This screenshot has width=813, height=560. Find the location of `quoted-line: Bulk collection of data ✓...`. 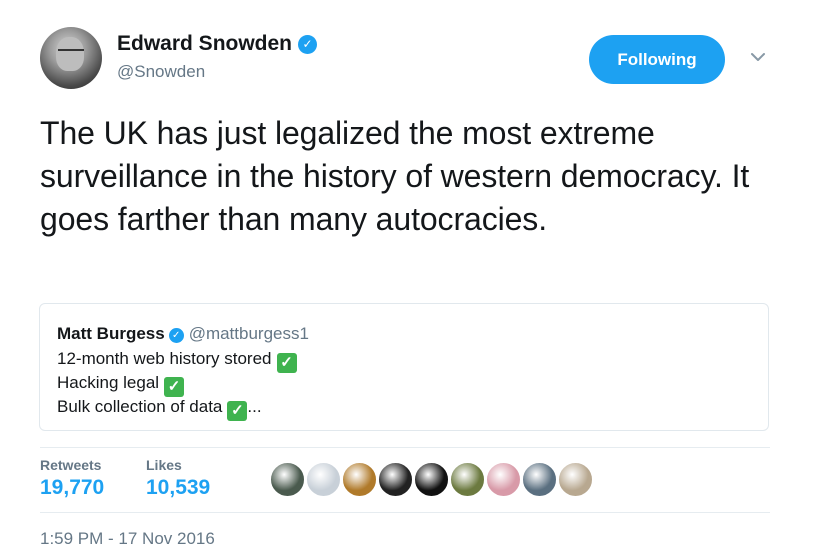

quoted-line: Bulk collection of data ✓... is located at coordinates (159, 409).